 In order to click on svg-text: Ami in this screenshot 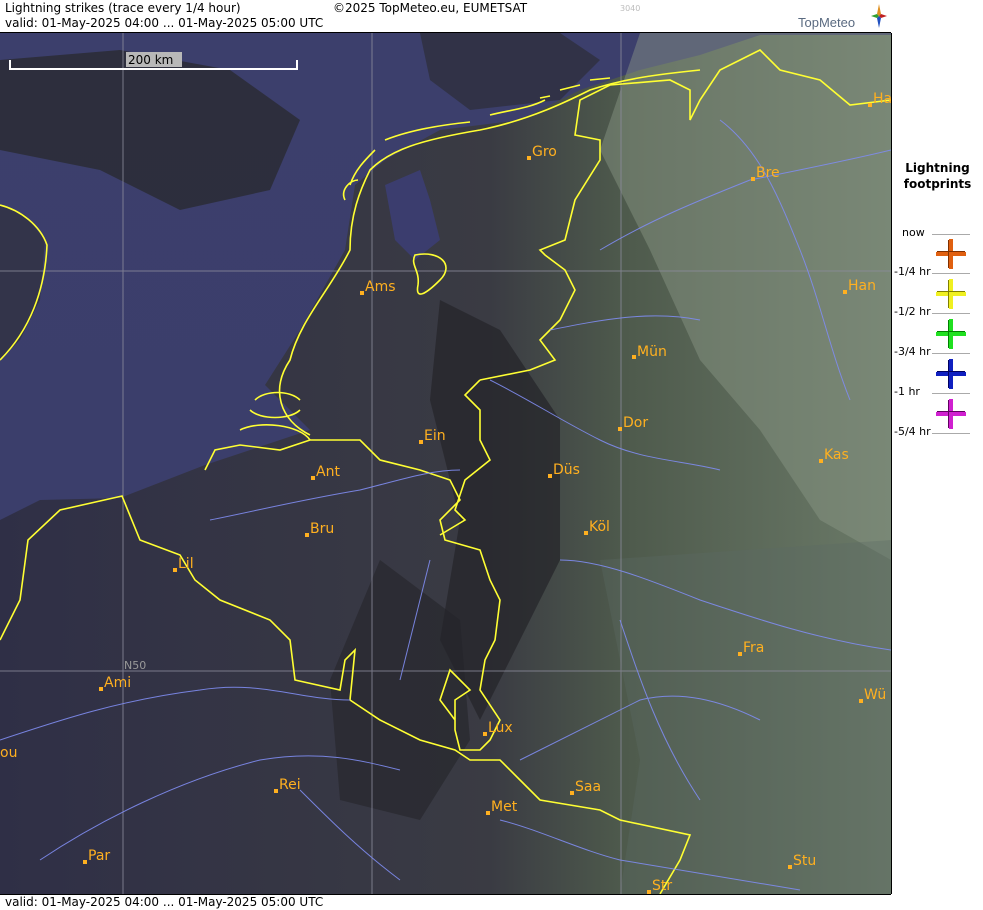, I will do `click(117, 683)`.